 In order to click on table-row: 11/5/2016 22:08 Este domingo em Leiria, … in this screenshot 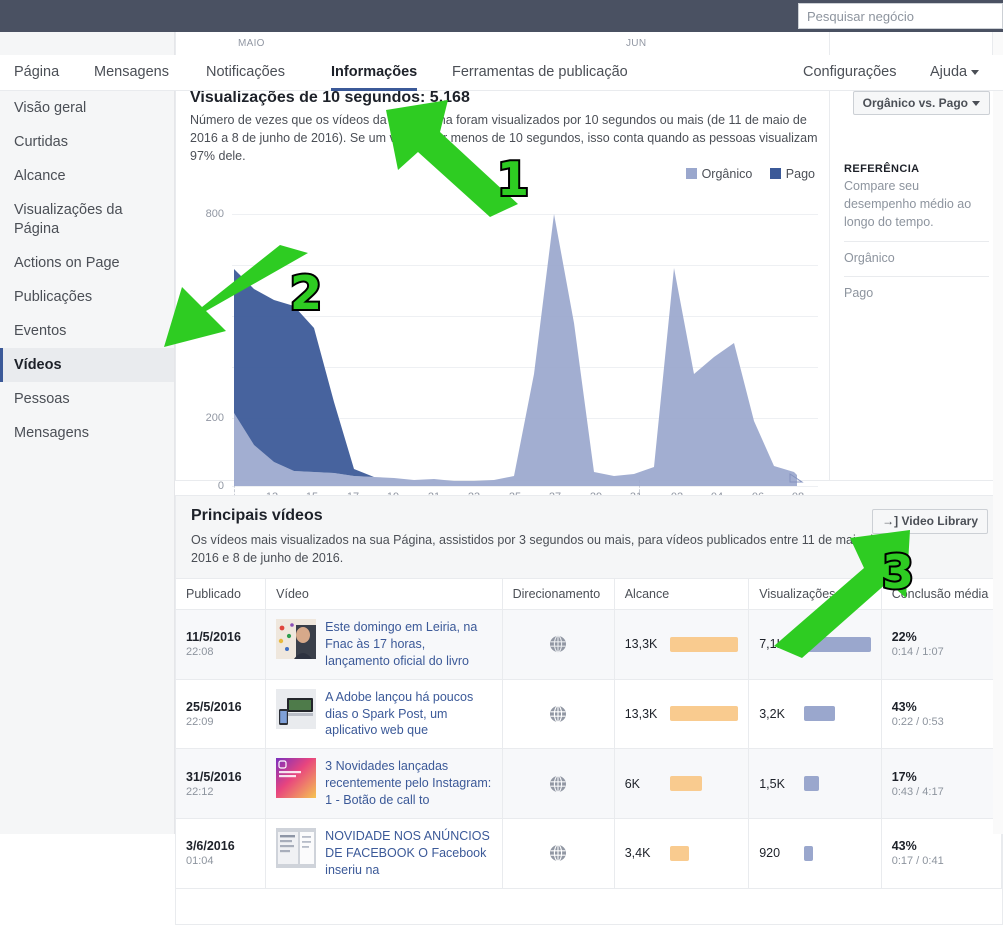, I will do `click(589, 644)`.